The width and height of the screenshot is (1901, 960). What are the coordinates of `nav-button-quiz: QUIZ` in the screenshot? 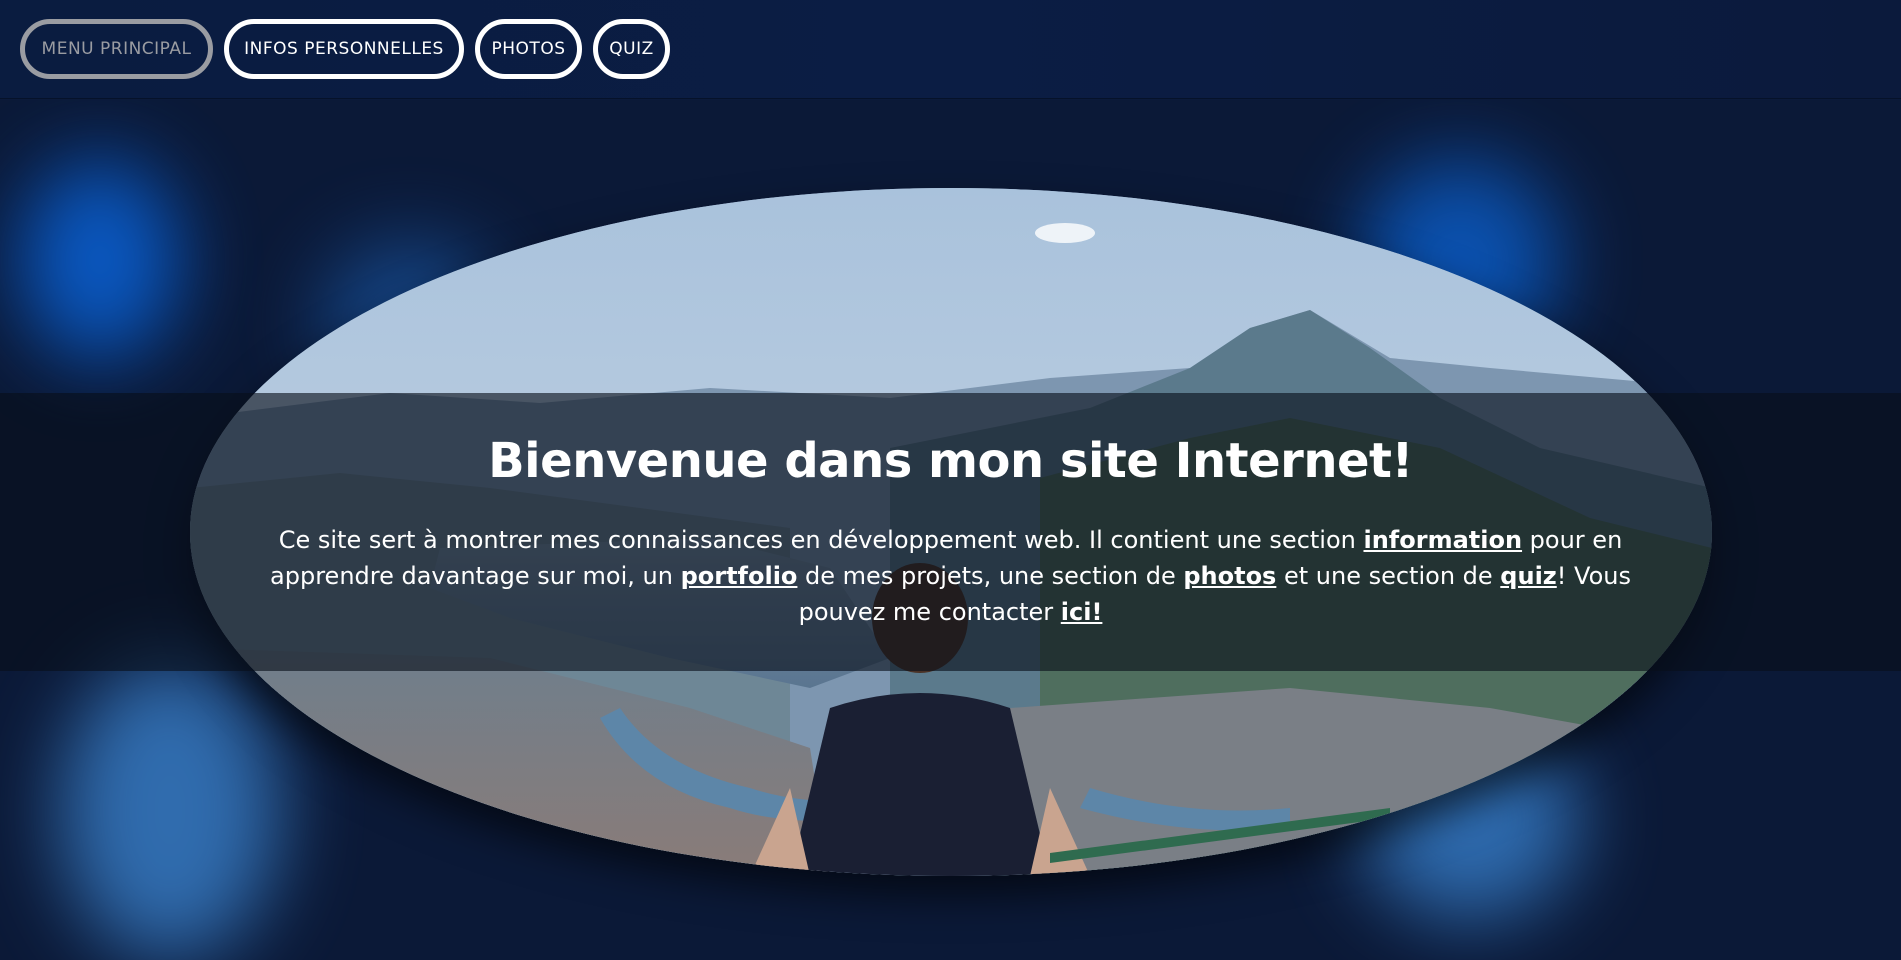 It's located at (631, 49).